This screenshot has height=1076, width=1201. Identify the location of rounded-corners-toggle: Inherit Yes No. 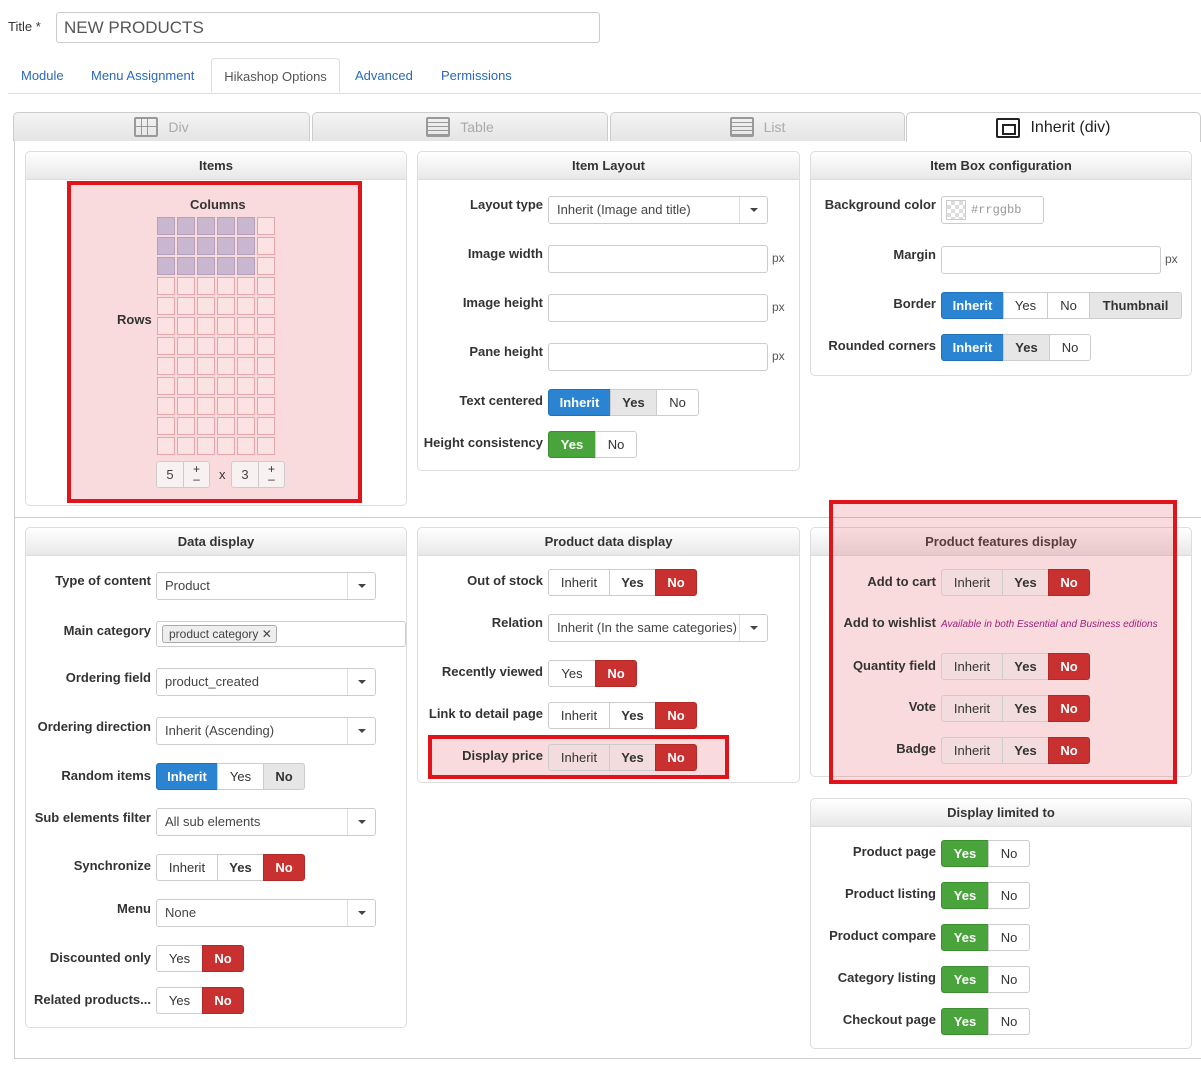
(1016, 347).